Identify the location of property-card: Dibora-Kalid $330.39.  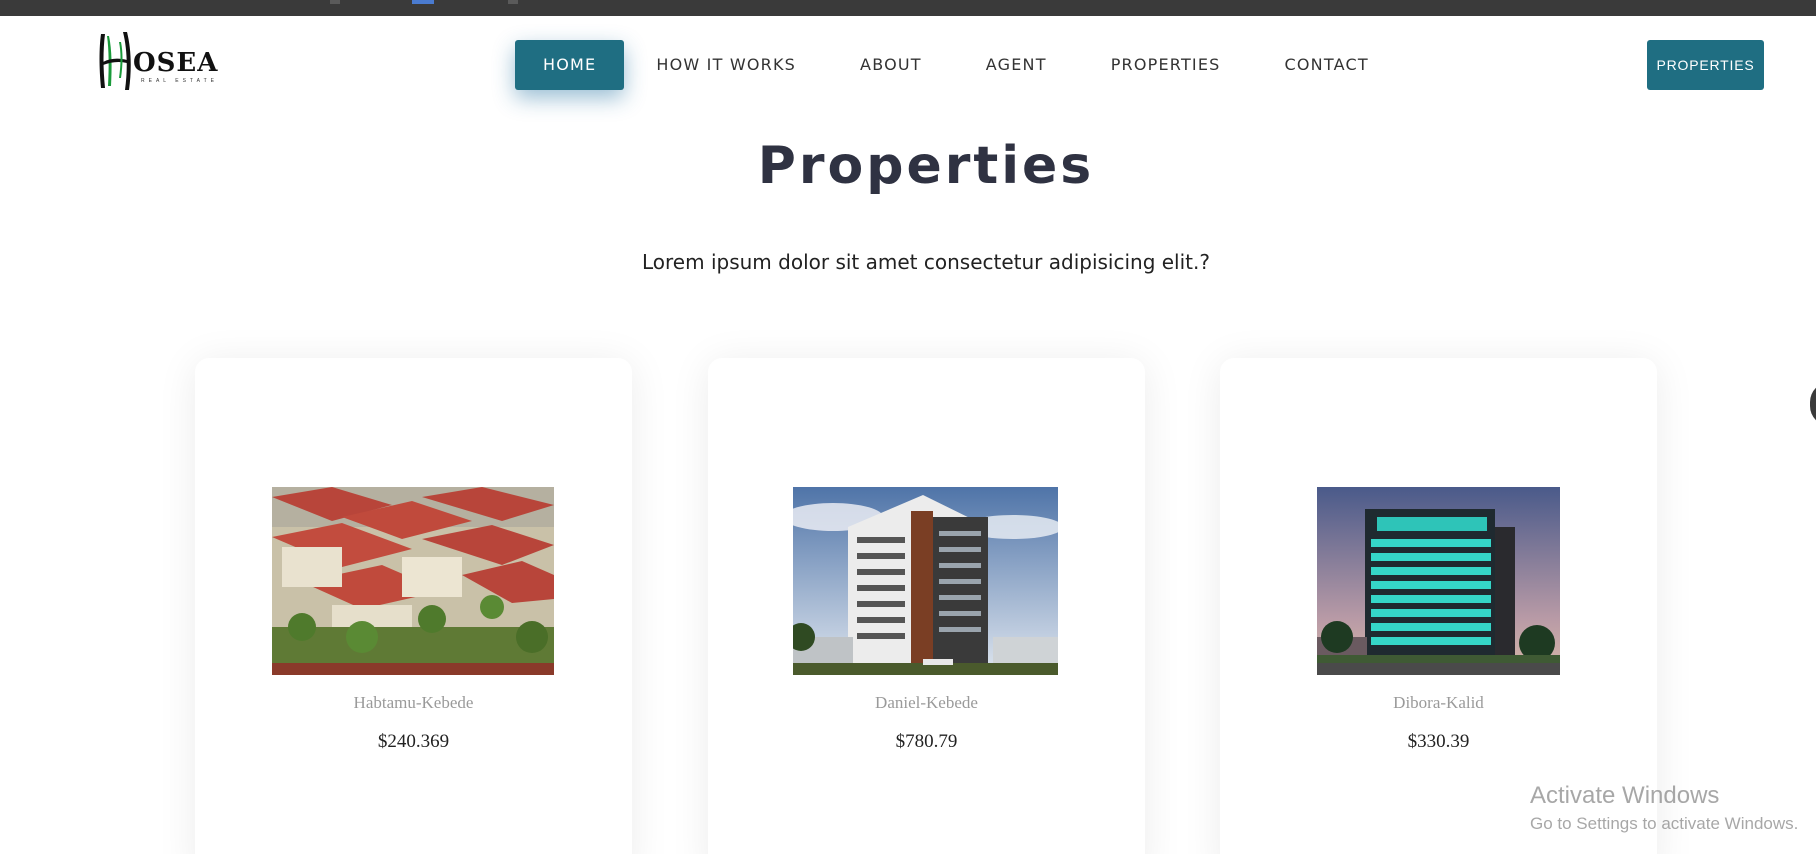
(1438, 606).